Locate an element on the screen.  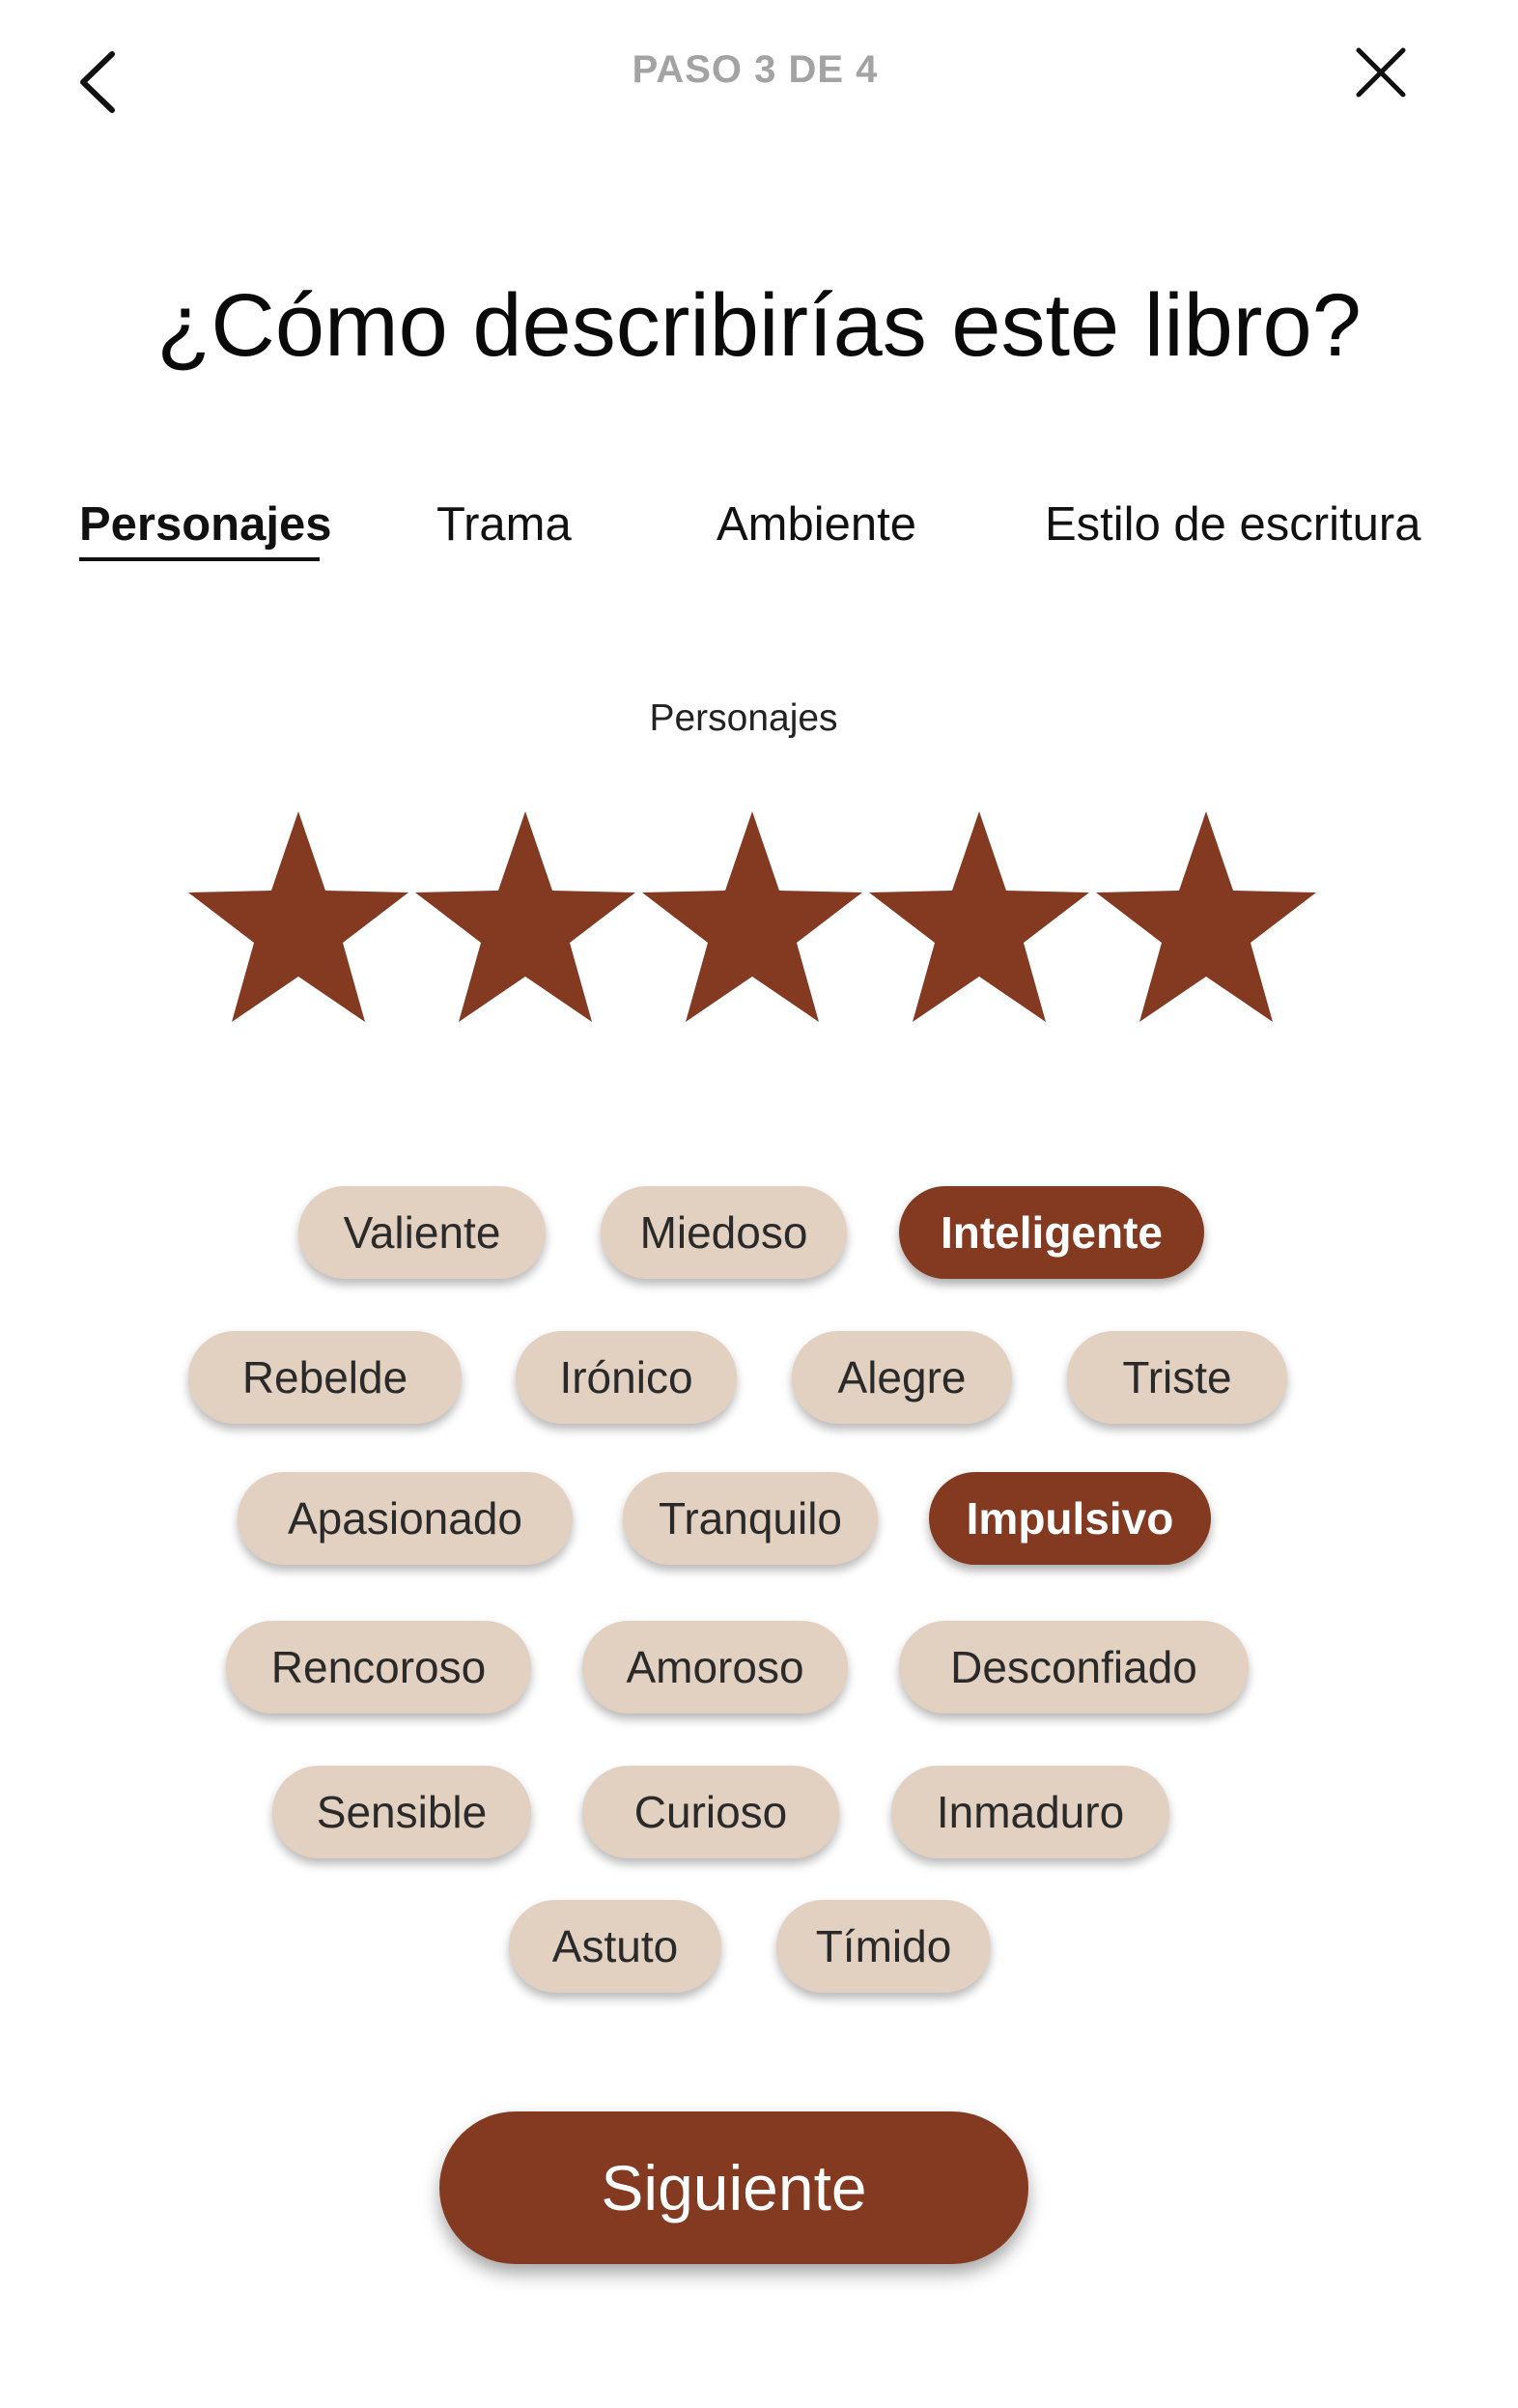
tab-trama: Trama is located at coordinates (504, 524).